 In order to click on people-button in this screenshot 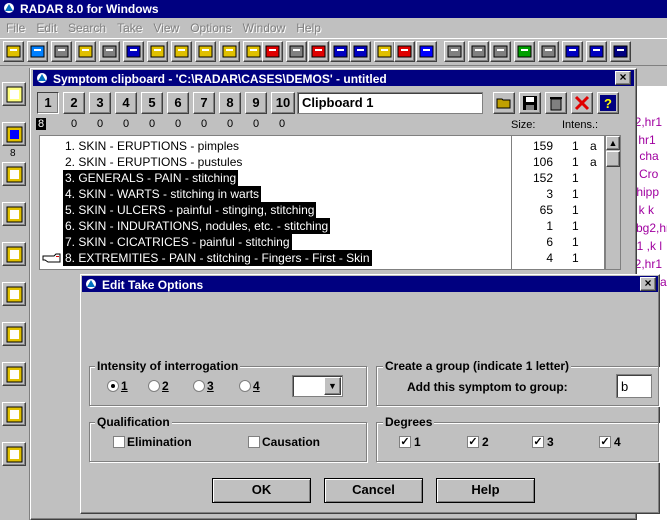, I will do `click(360, 51)`.